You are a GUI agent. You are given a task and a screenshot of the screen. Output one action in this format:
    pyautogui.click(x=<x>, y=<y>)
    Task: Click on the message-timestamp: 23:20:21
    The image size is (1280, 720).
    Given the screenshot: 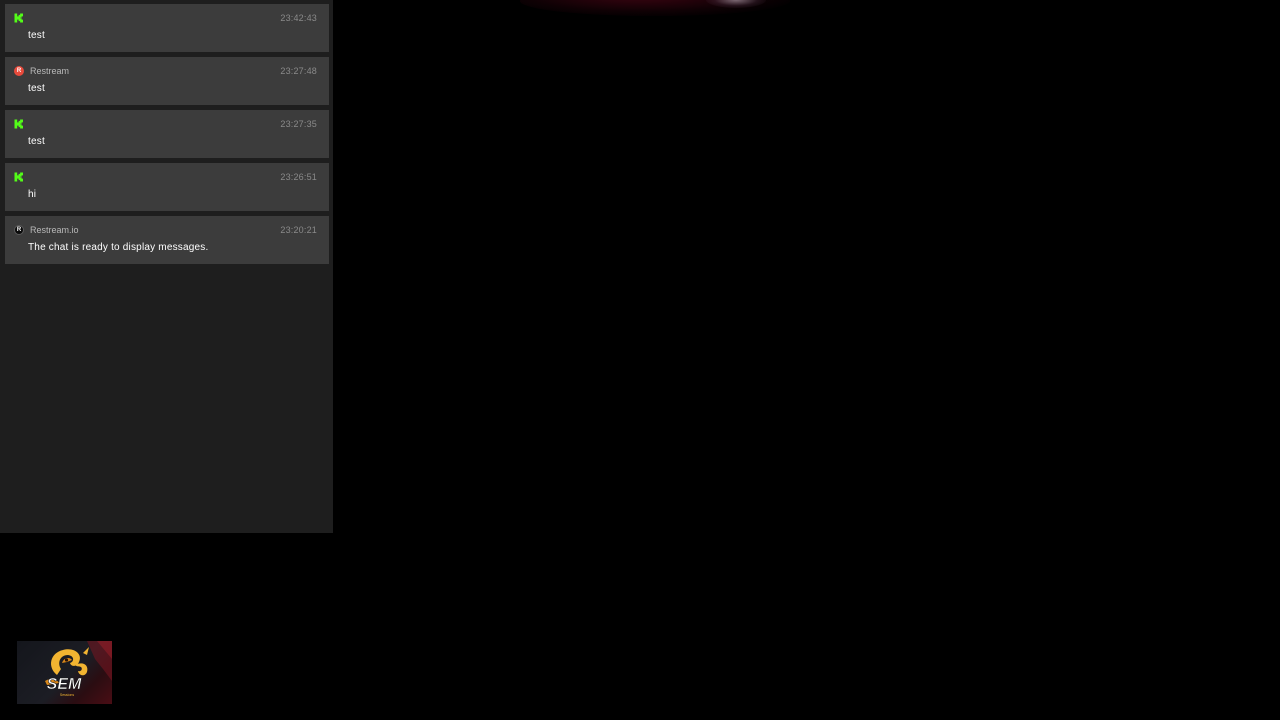 What is the action you would take?
    pyautogui.click(x=298, y=230)
    